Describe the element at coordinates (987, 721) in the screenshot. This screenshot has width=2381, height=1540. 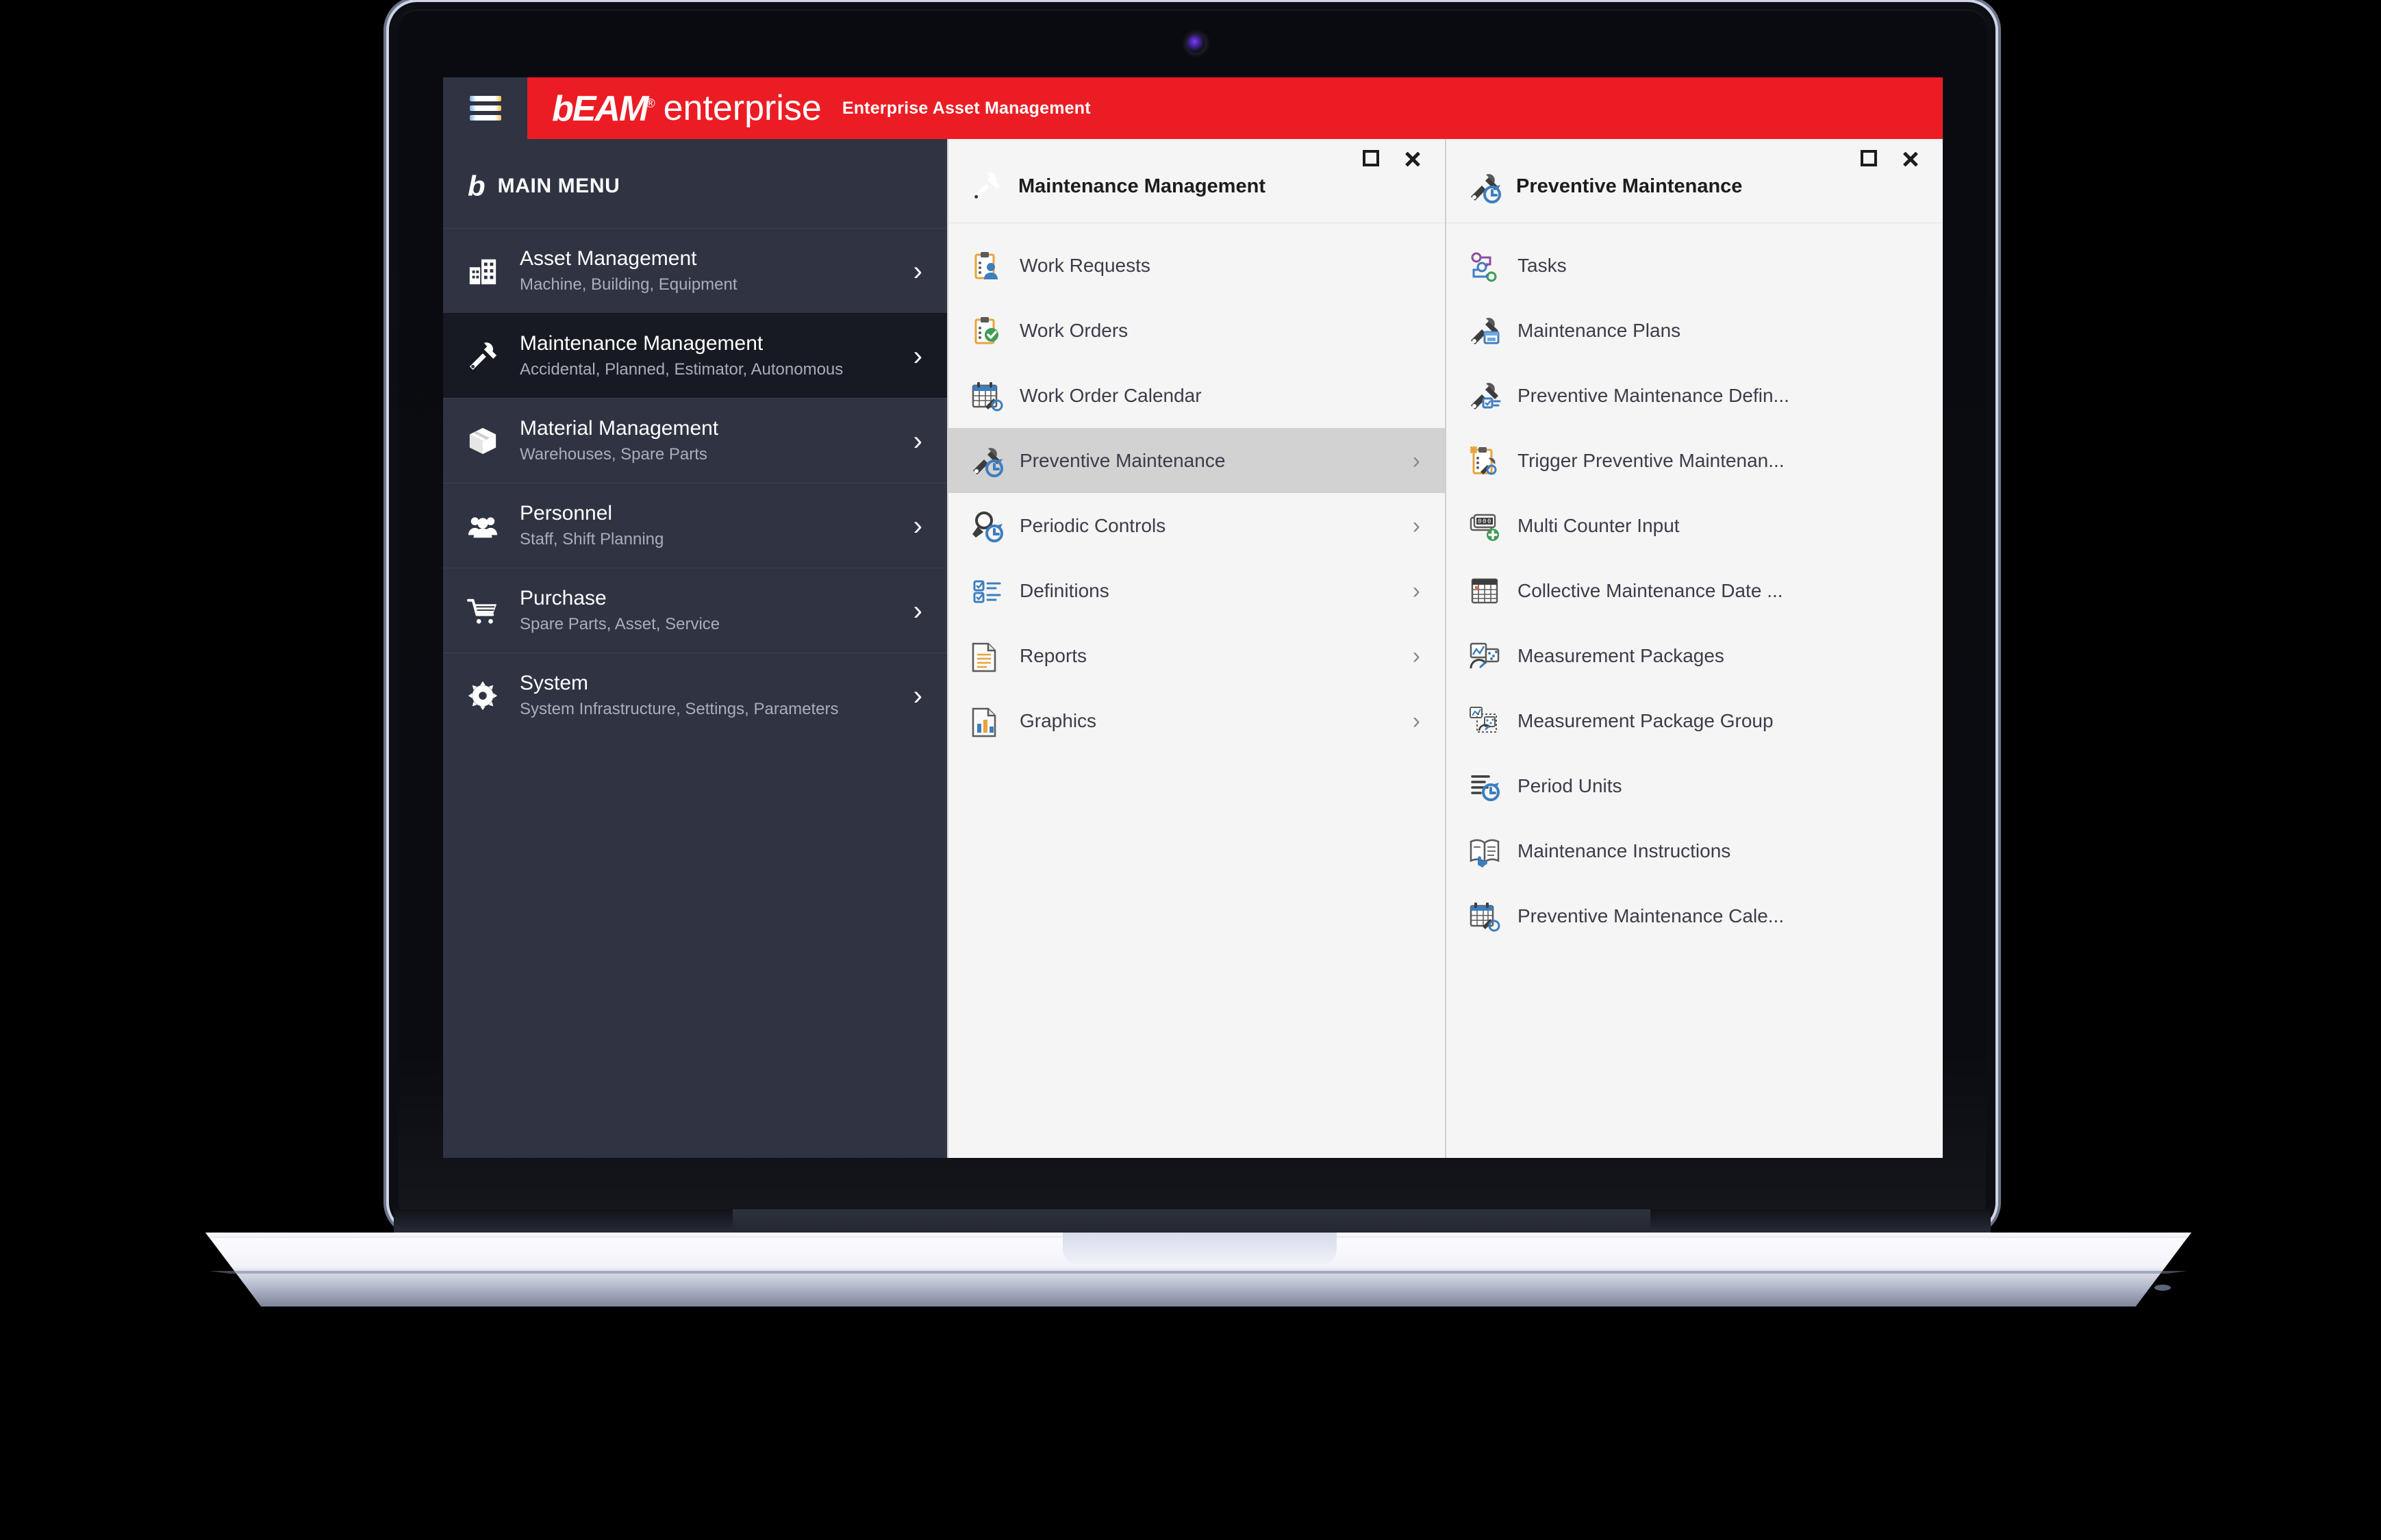
I see `document-chart-icon` at that location.